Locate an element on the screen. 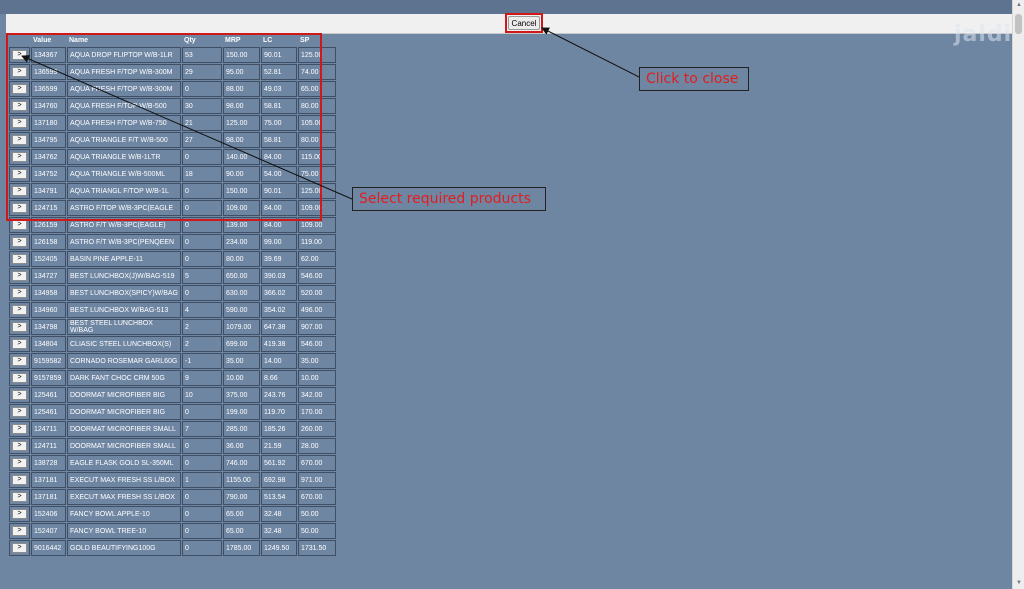  close-arrow is located at coordinates (591, 53).